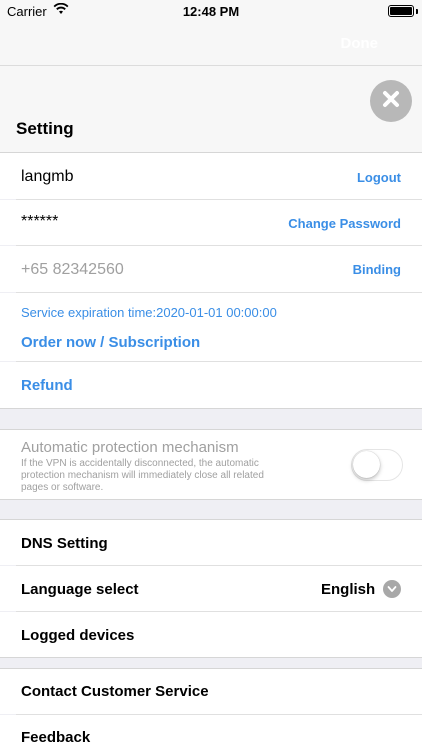 The width and height of the screenshot is (422, 750). What do you see at coordinates (211, 222) in the screenshot?
I see `password-row: ****** Change Password` at bounding box center [211, 222].